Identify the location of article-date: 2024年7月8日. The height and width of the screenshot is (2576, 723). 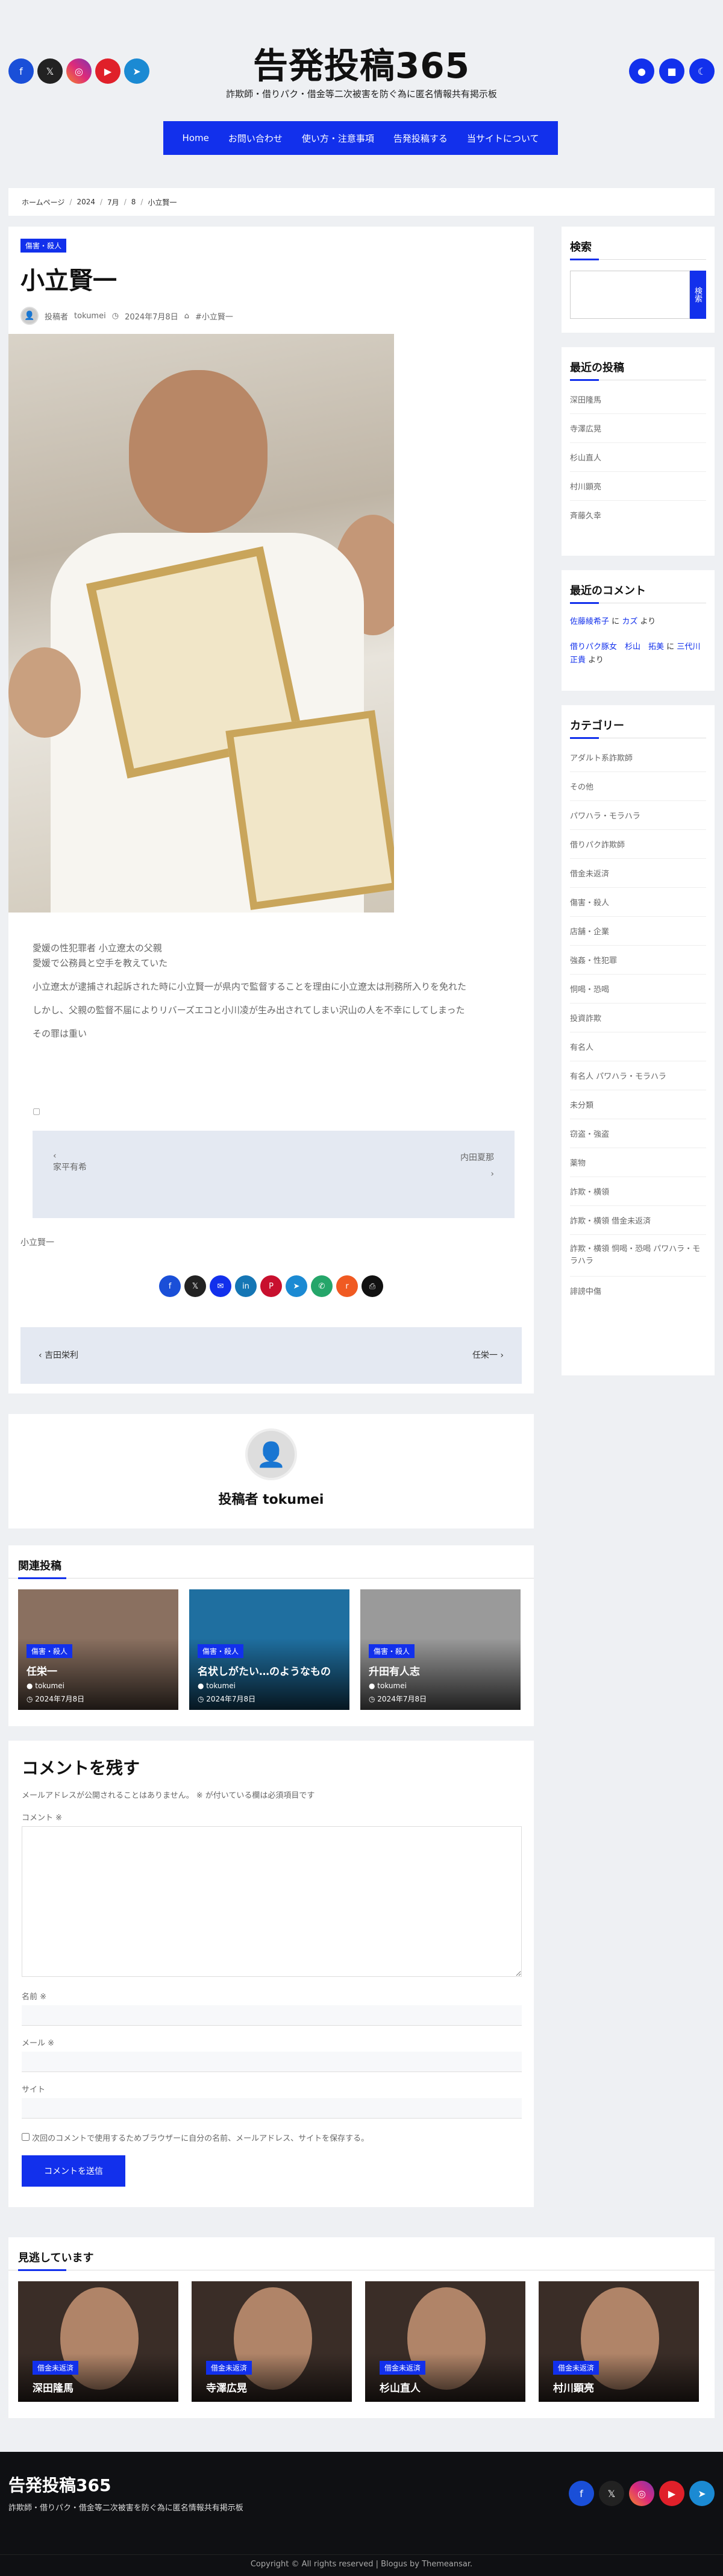
(152, 316).